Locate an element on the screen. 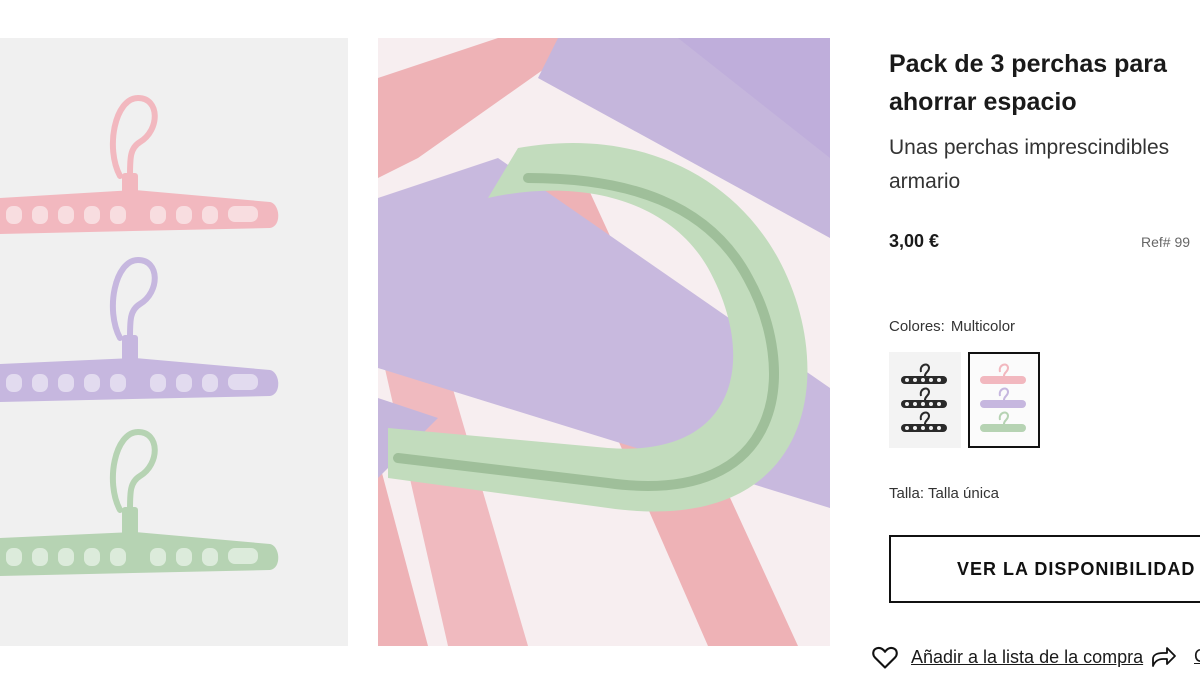 The width and height of the screenshot is (1200, 675). size-row: Talla: Talla única is located at coordinates (944, 493).